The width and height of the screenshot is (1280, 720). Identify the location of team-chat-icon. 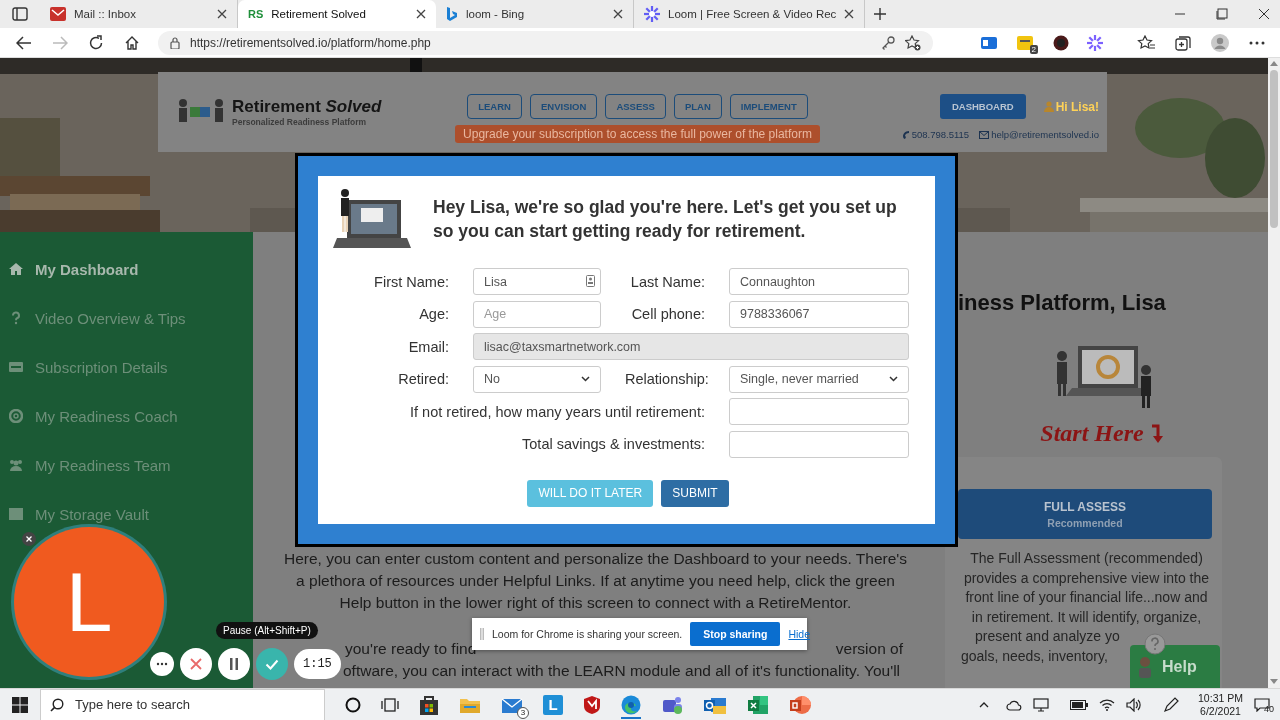
(672, 704).